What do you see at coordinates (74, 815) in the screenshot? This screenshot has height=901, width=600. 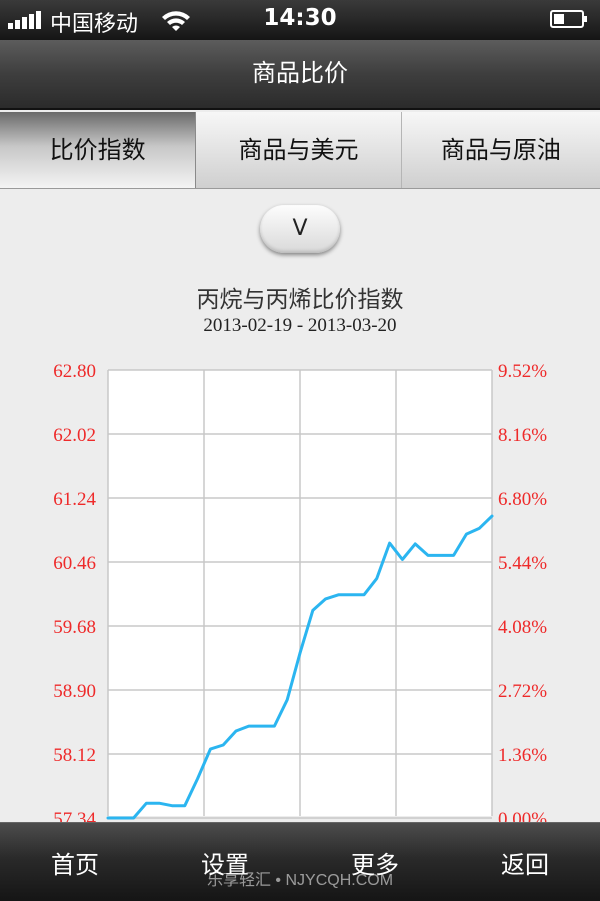 I see `left-axis-tick-label: 57.34` at bounding box center [74, 815].